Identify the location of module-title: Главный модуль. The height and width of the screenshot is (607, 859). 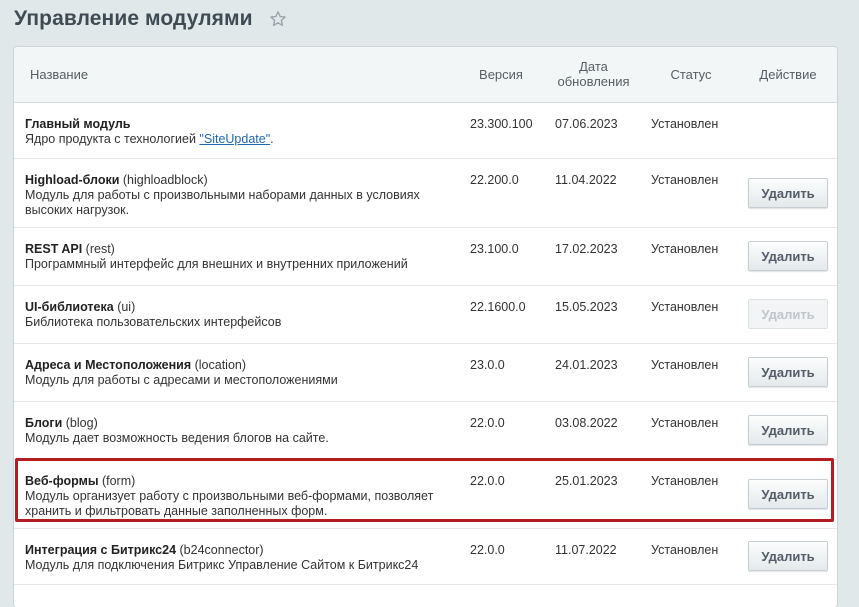
(78, 123).